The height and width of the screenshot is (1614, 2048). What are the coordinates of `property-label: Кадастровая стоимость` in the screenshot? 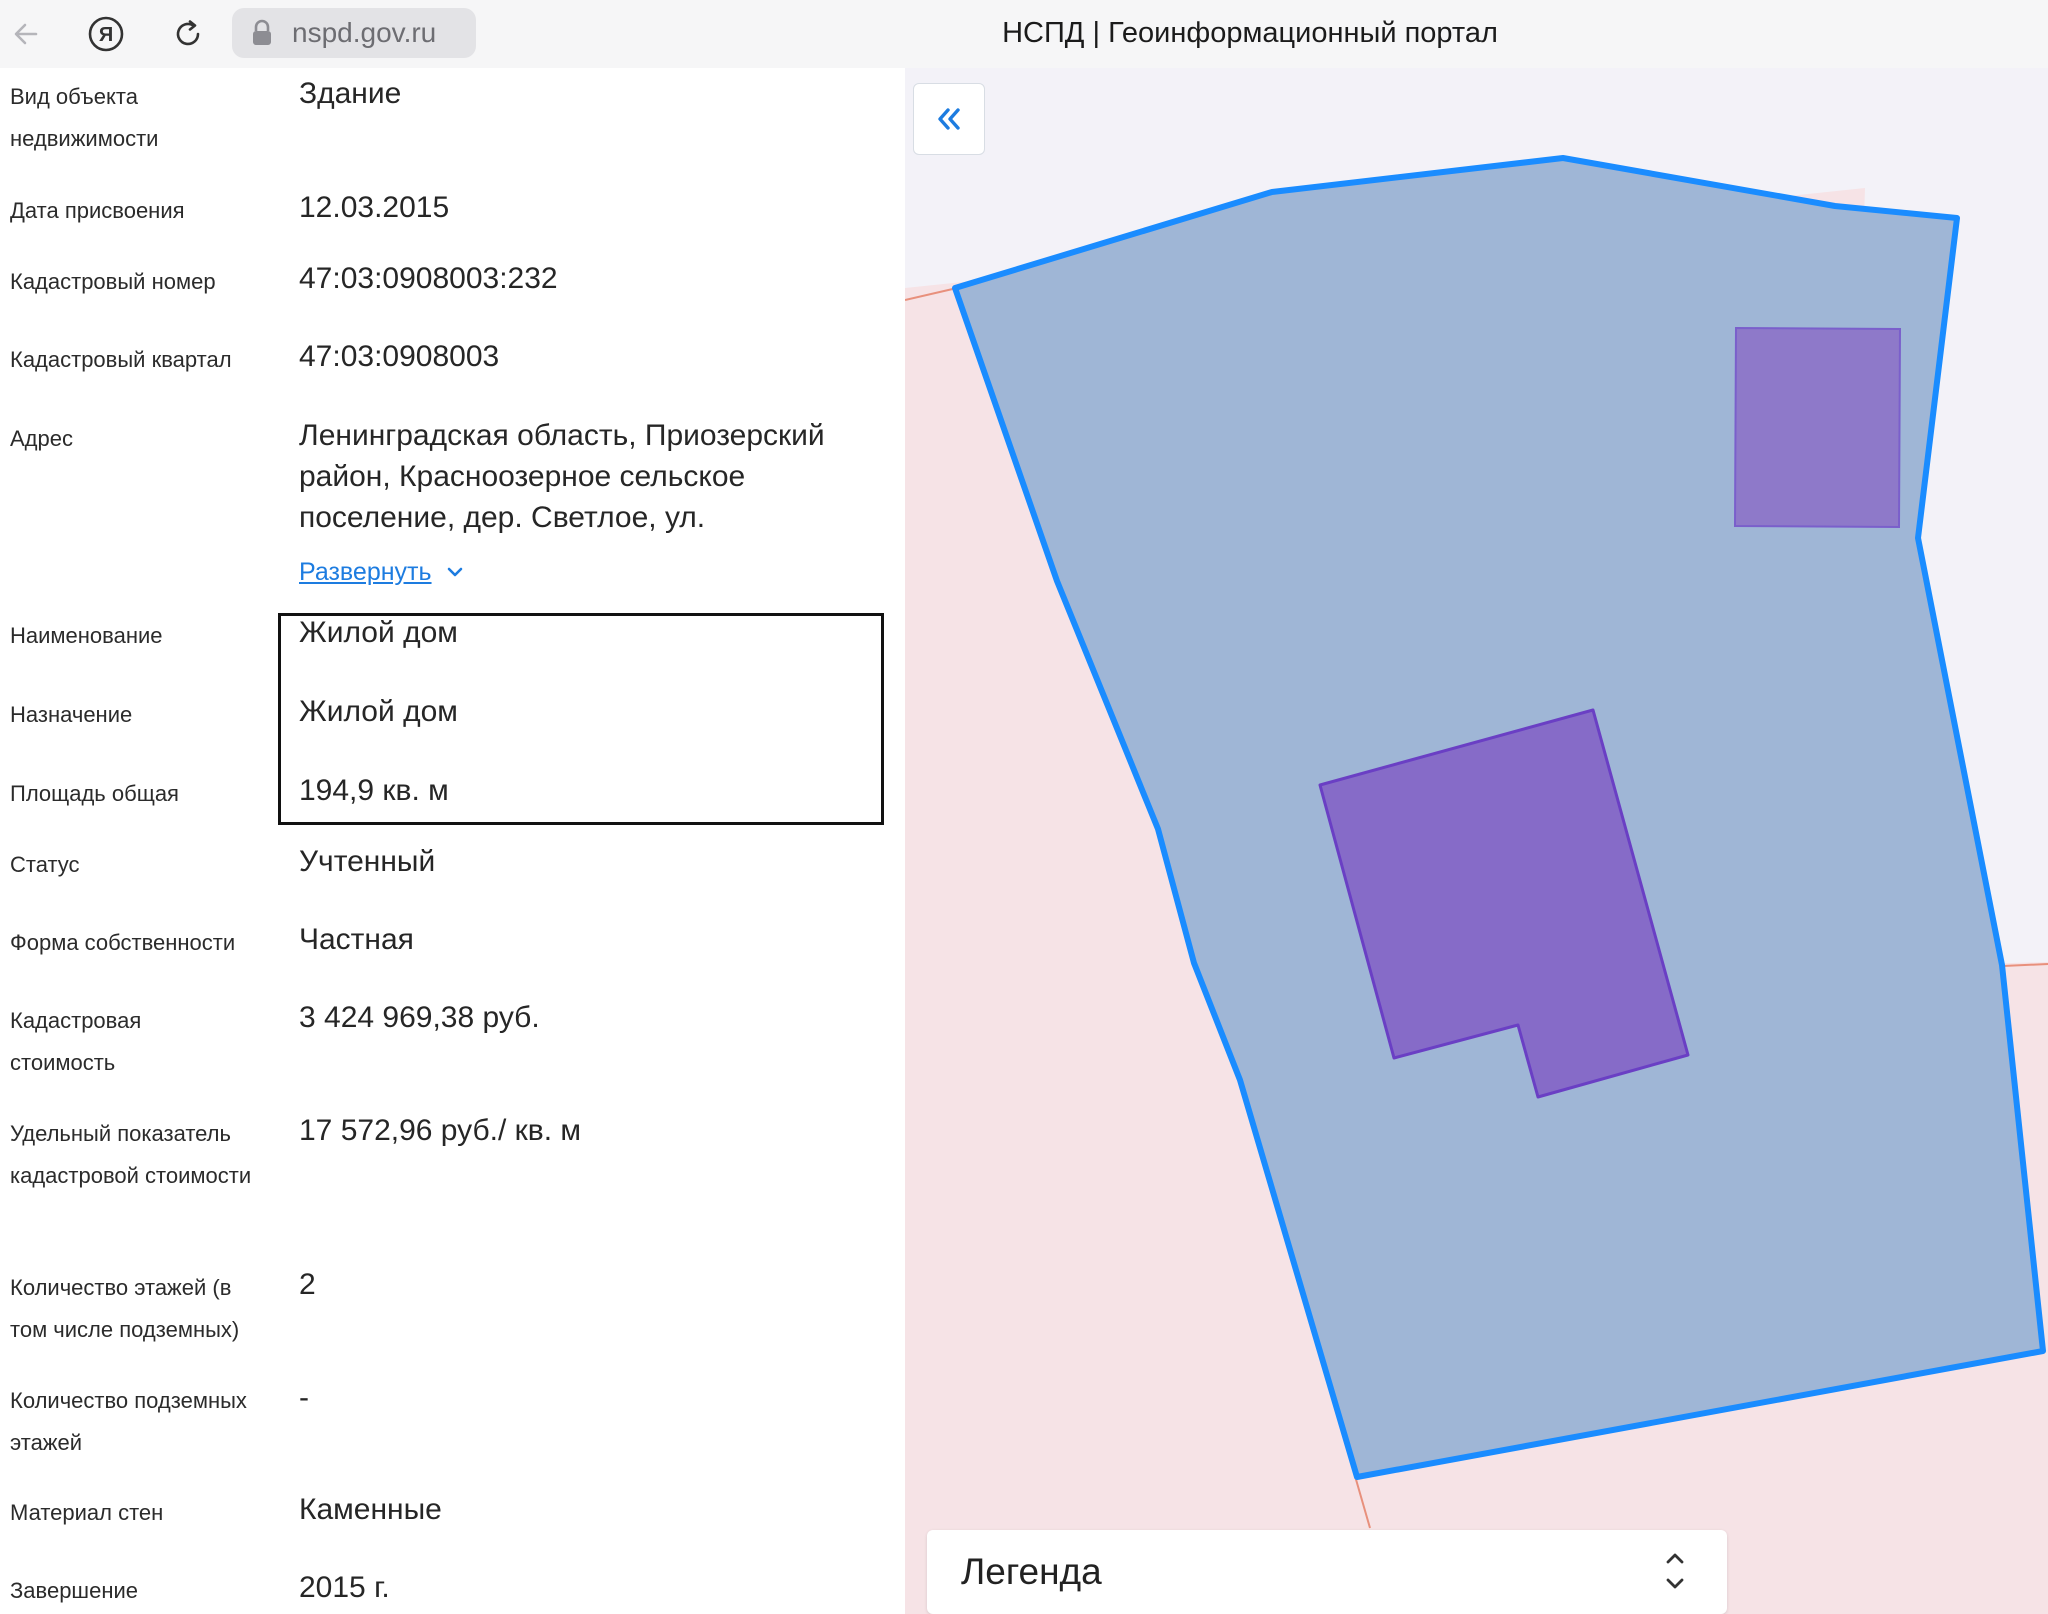 It's located at (76, 1041).